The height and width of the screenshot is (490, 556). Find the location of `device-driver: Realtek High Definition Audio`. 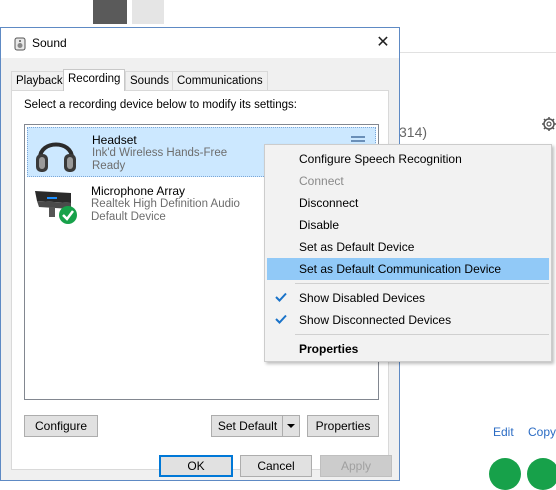

device-driver: Realtek High Definition Audio is located at coordinates (165, 204).